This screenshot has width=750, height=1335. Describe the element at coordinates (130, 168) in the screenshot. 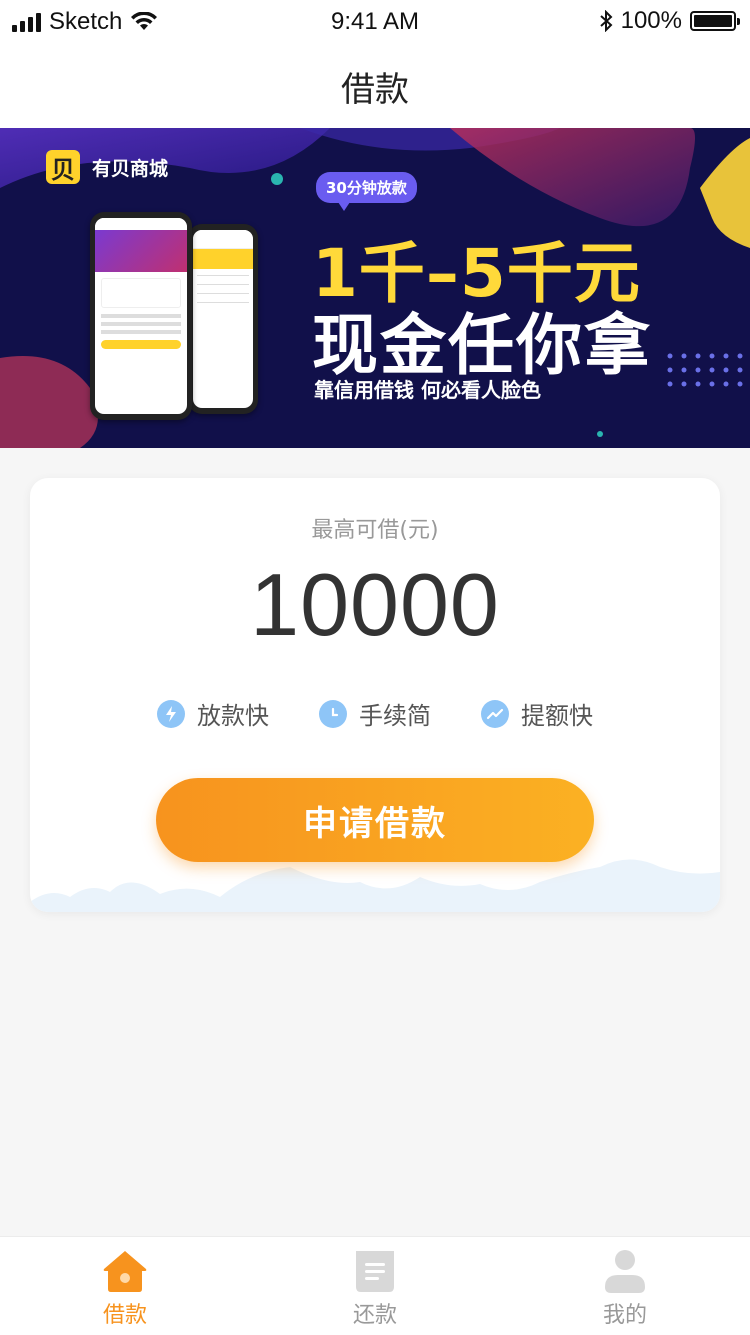

I see `brand-name: 有贝商城` at that location.